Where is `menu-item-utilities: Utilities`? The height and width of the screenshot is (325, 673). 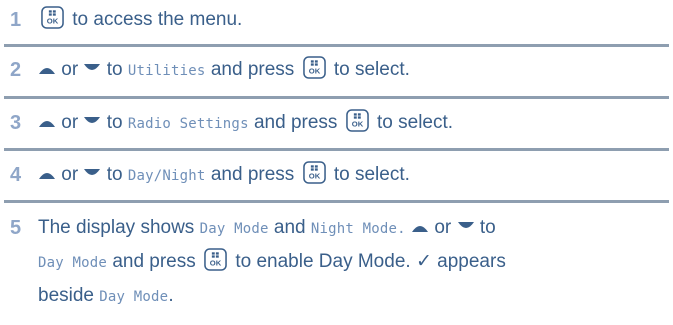
menu-item-utilities: Utilities is located at coordinates (166, 71).